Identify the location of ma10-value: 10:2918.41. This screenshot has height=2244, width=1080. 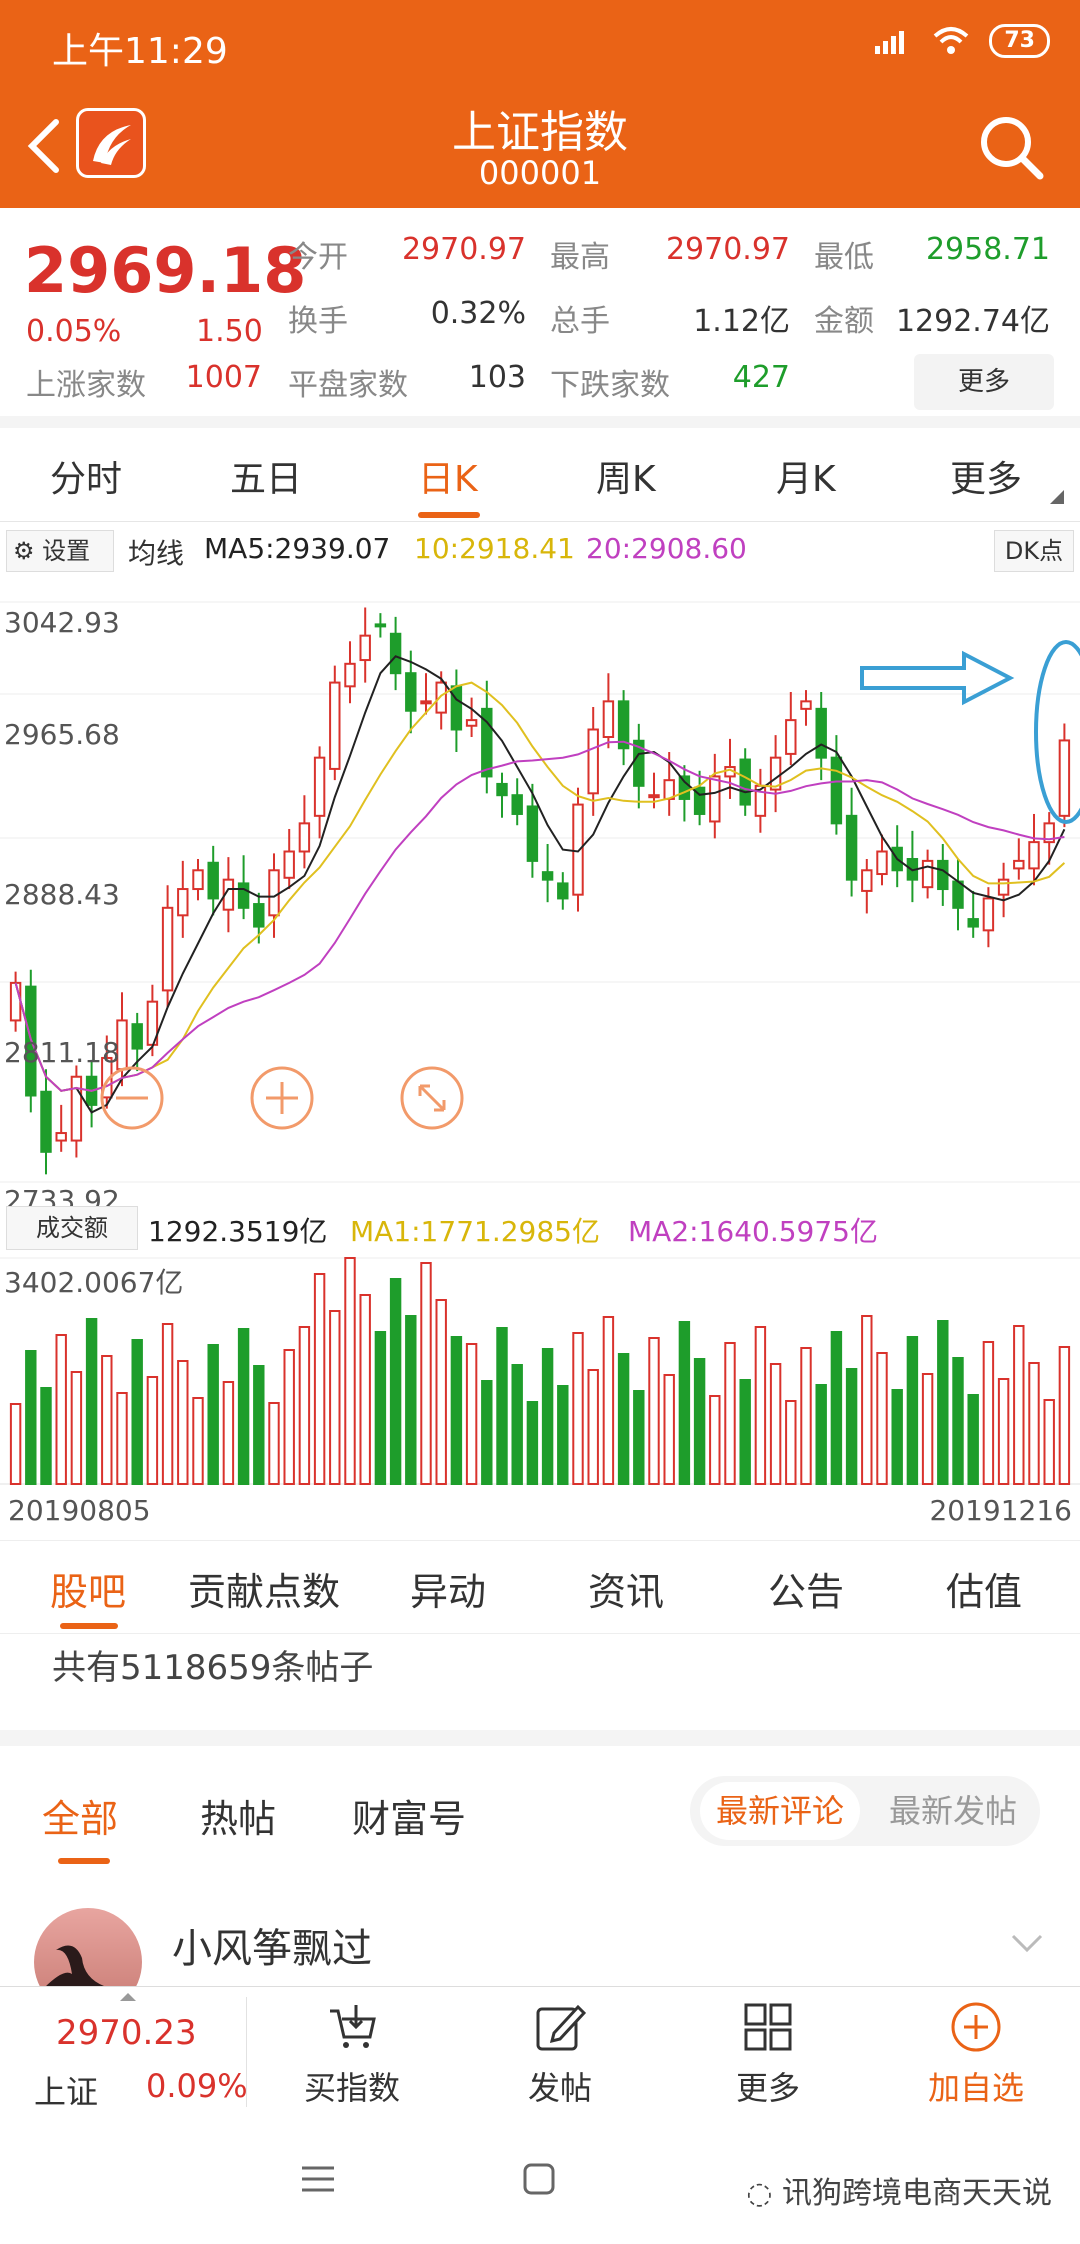
(494, 548).